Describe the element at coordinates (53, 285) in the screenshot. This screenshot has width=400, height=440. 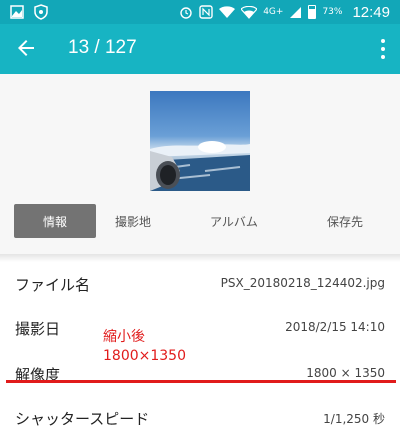
I see `info-label: ファイル名` at that location.